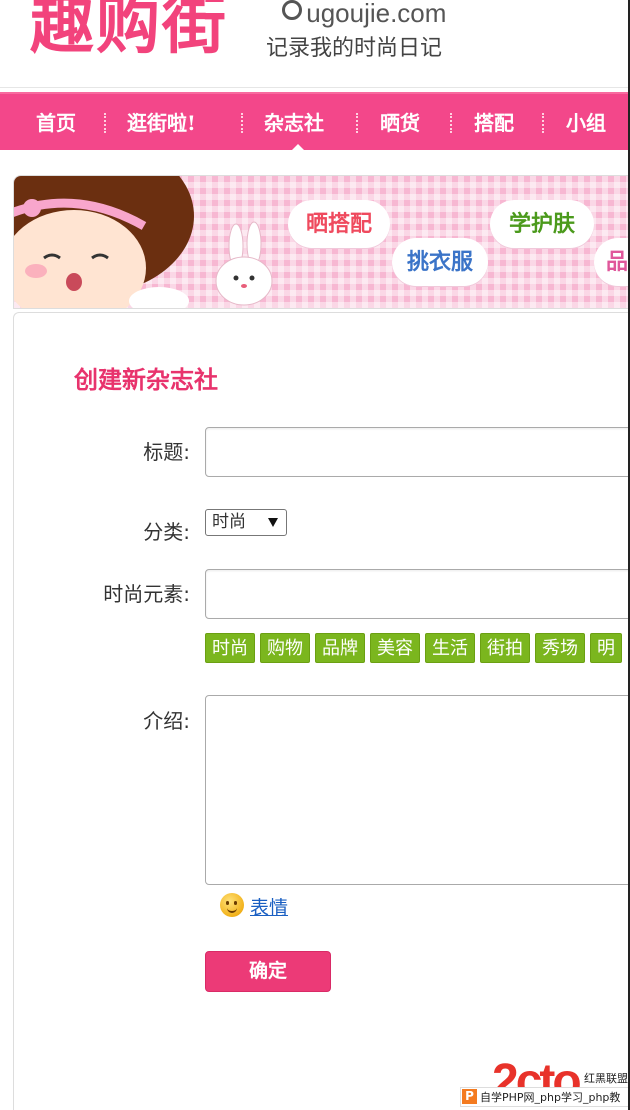 Image resolution: width=630 pixels, height=1110 pixels. Describe the element at coordinates (469, 1096) in the screenshot. I see `watermark-p-icon: P` at that location.